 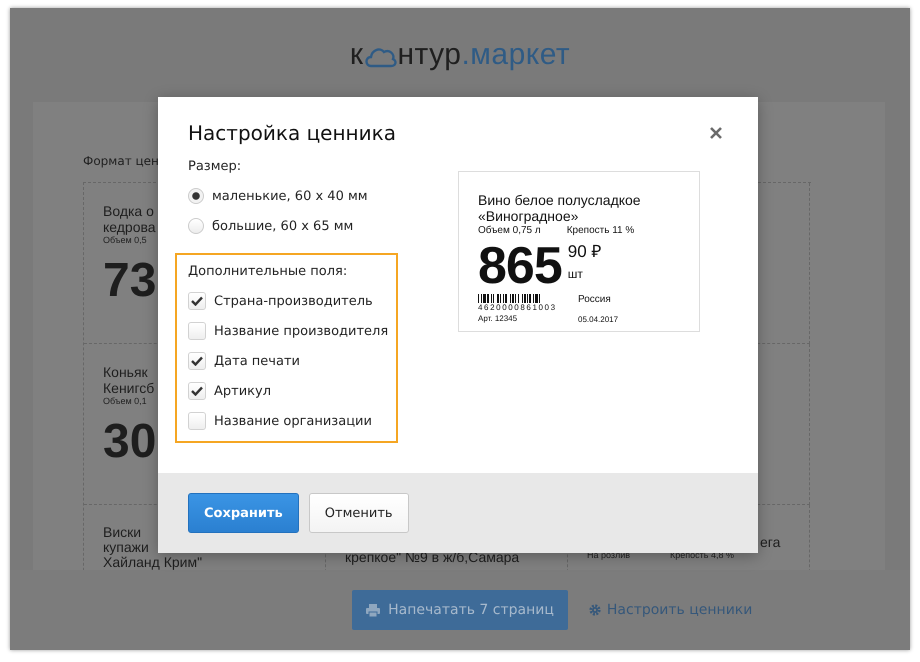 I want to click on price-cents: 90 ₽, so click(x=585, y=252).